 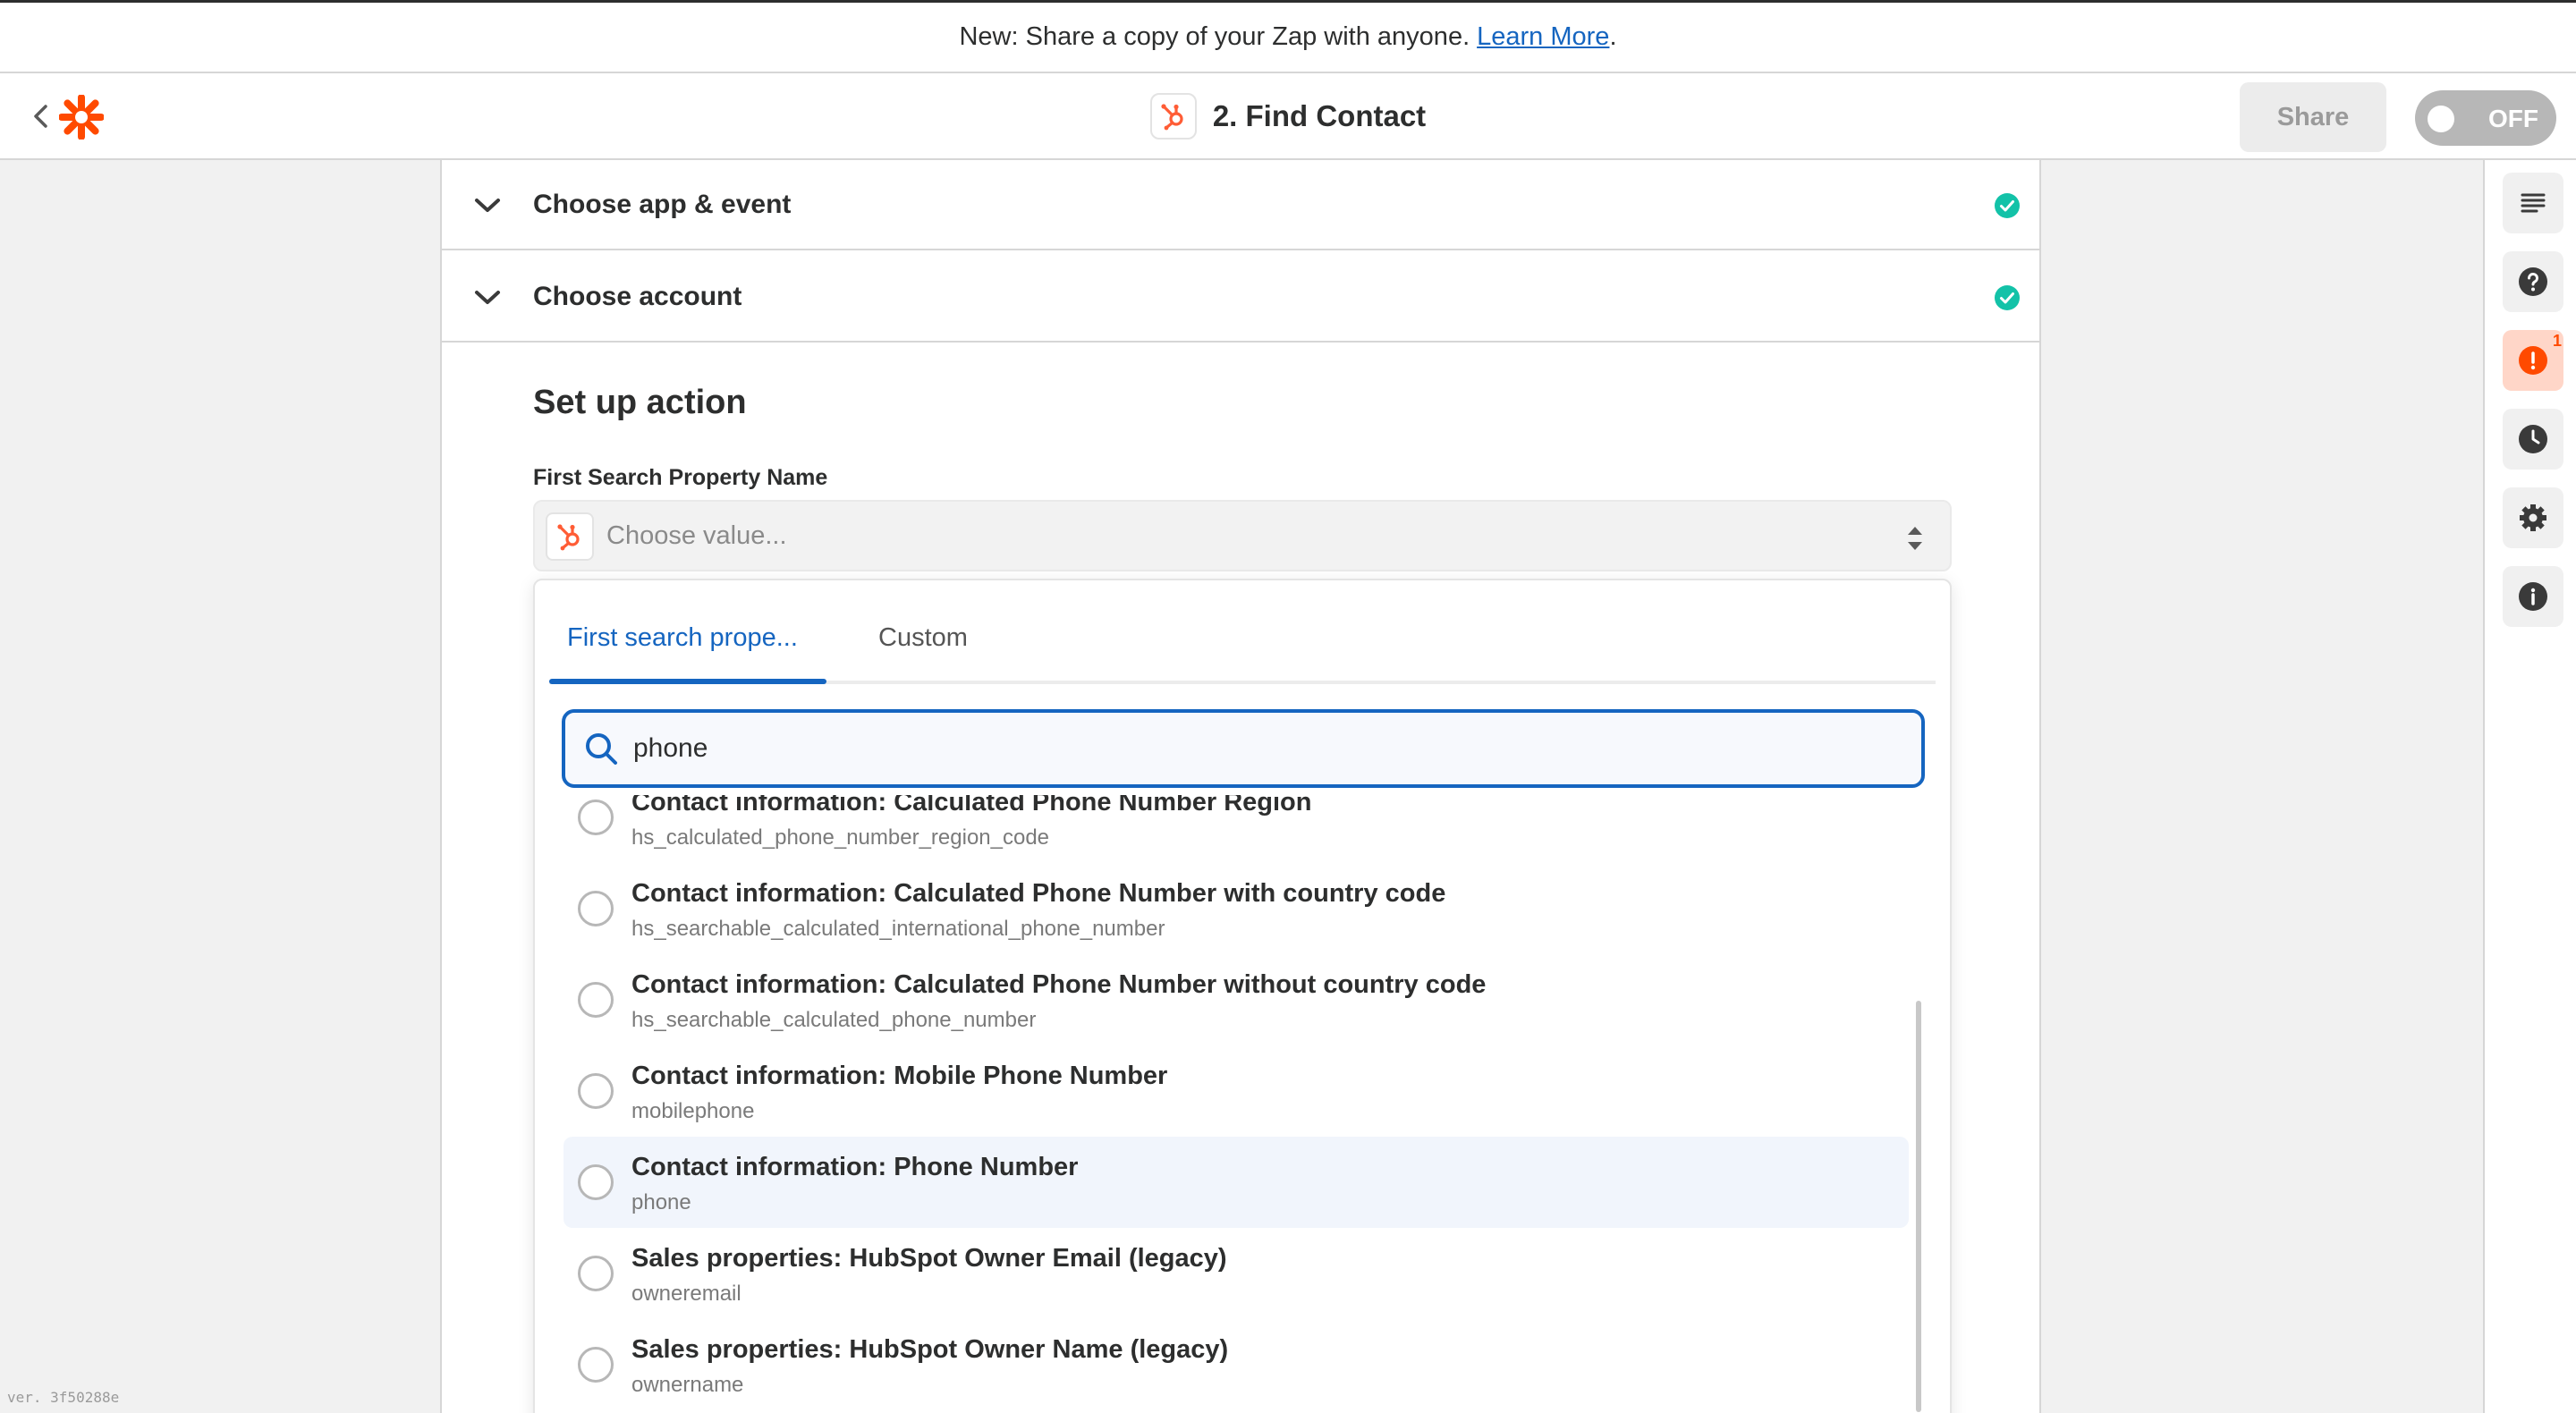 I want to click on share-button: Share, so click(x=2313, y=117).